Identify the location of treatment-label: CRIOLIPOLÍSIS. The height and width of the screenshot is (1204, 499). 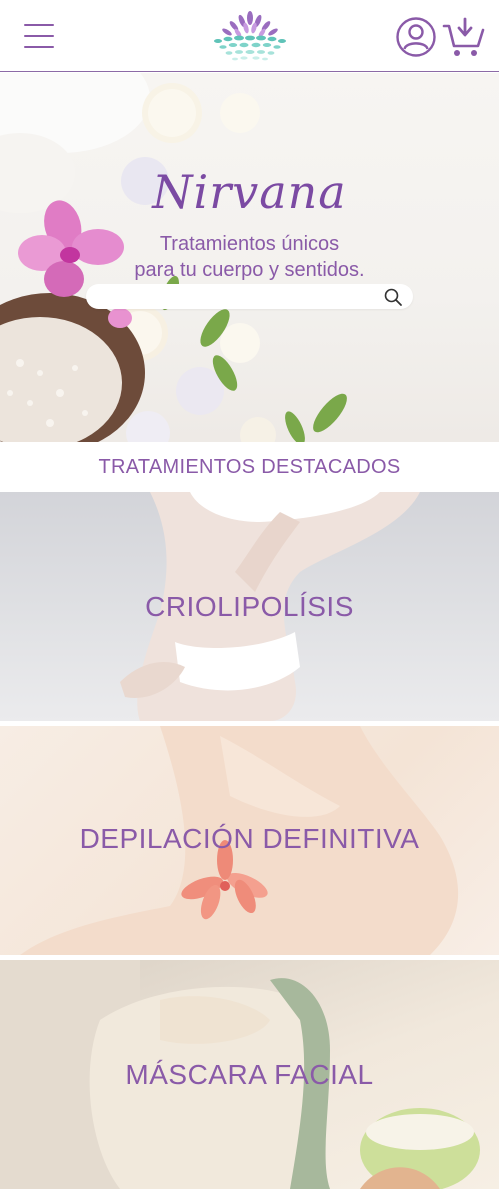
(249, 606).